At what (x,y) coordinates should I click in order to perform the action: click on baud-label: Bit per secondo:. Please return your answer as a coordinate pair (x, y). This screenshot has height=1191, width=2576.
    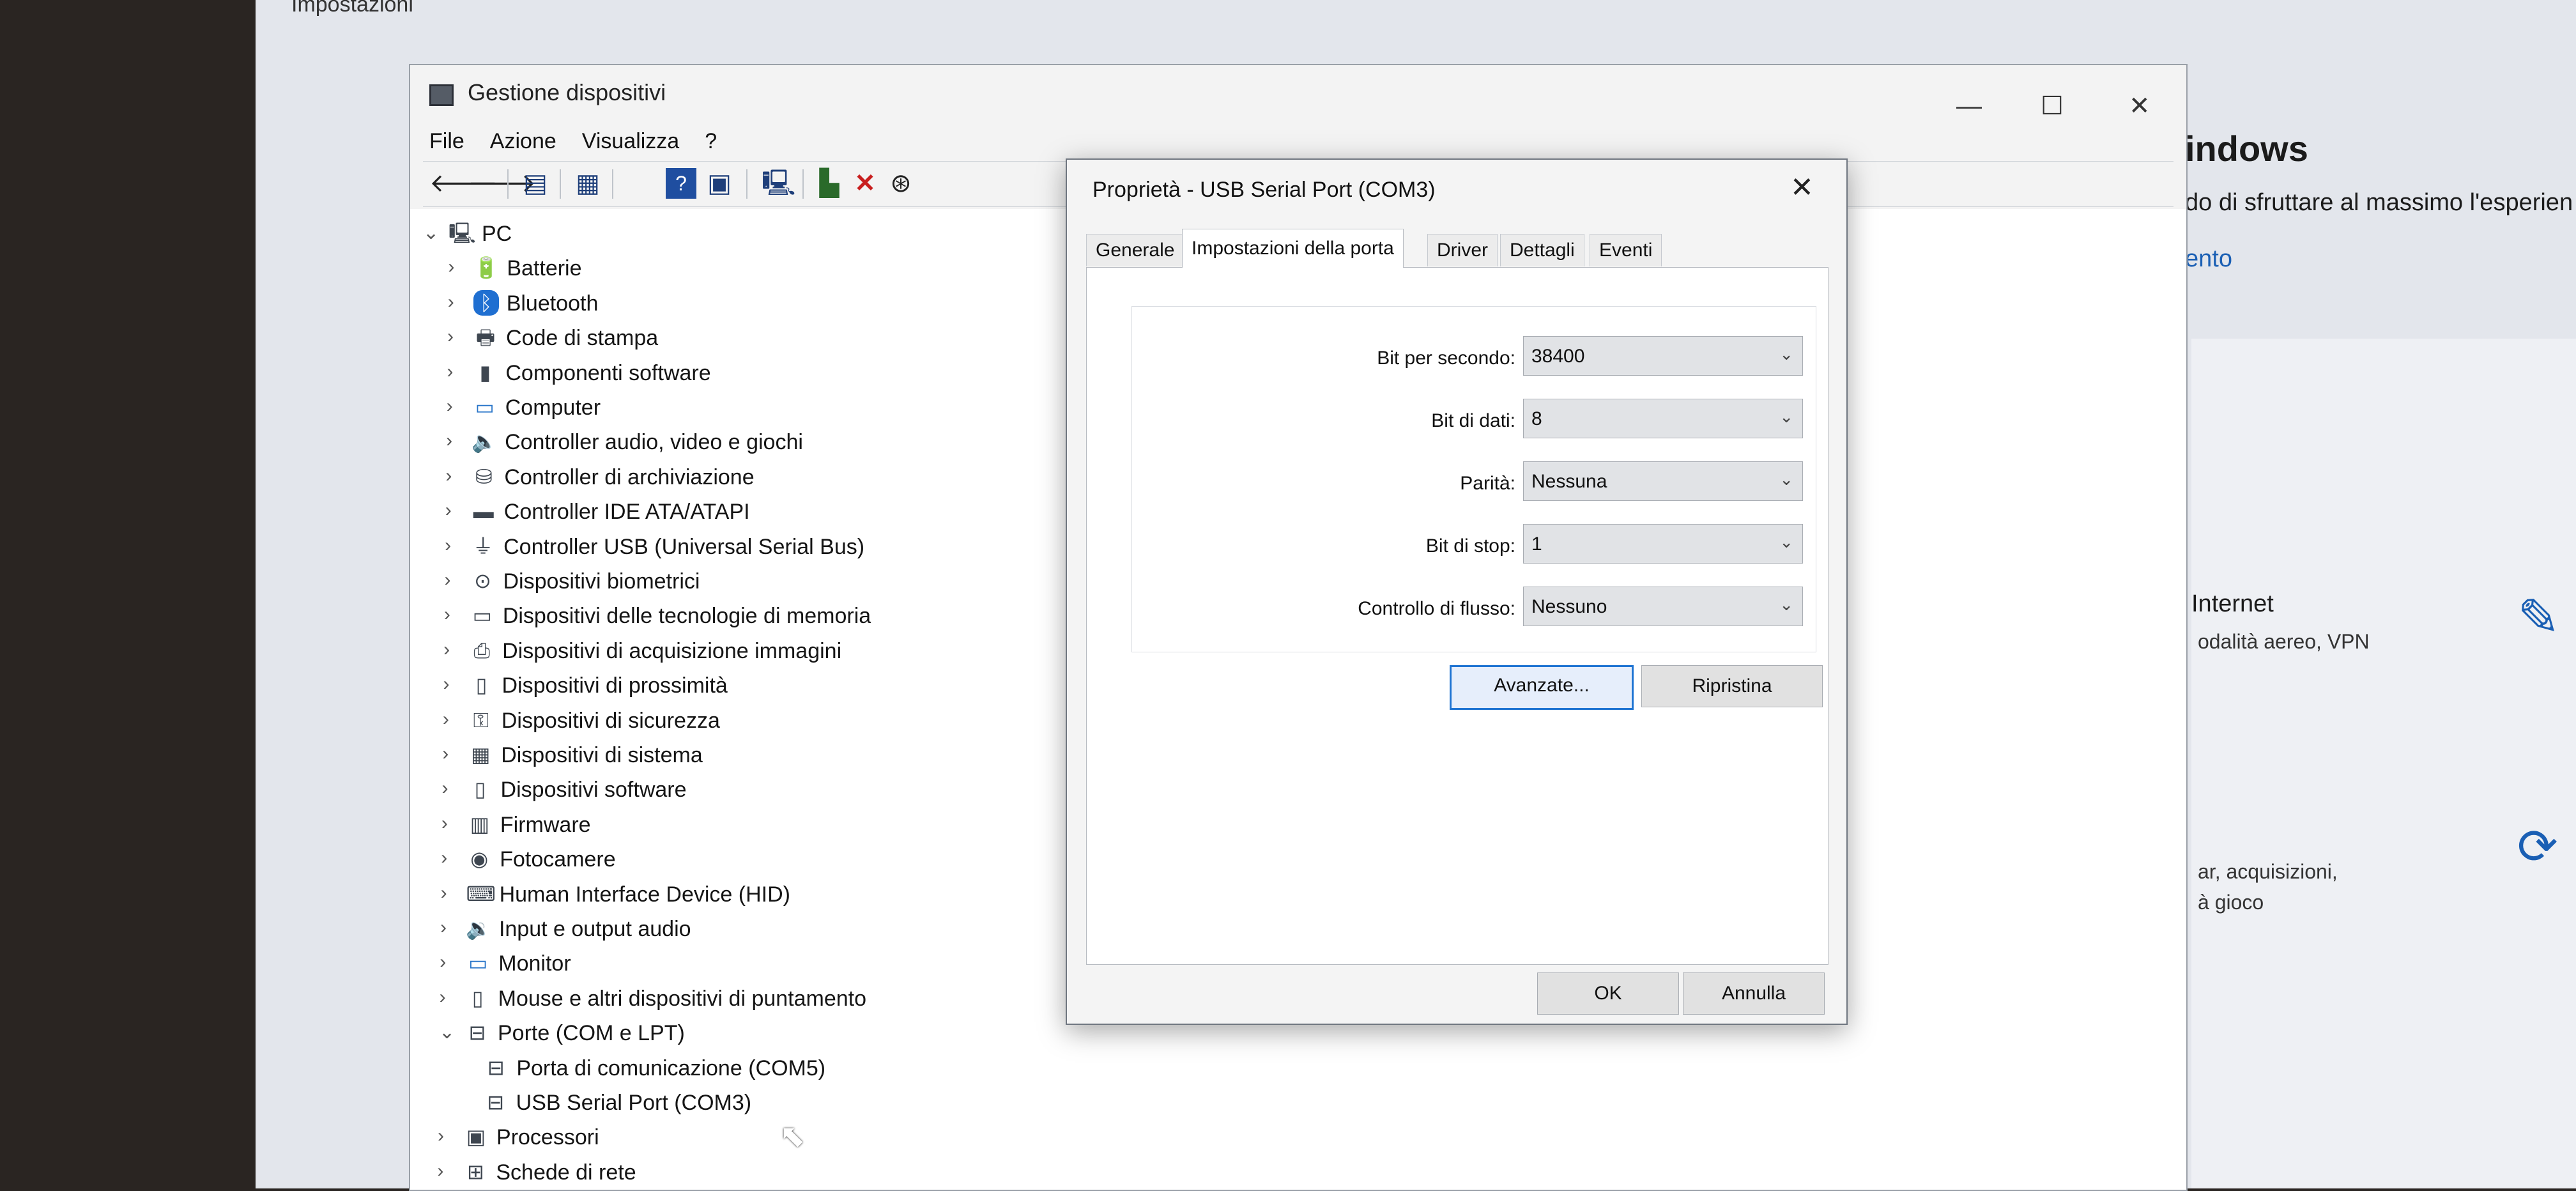
    Looking at the image, I should click on (1446, 359).